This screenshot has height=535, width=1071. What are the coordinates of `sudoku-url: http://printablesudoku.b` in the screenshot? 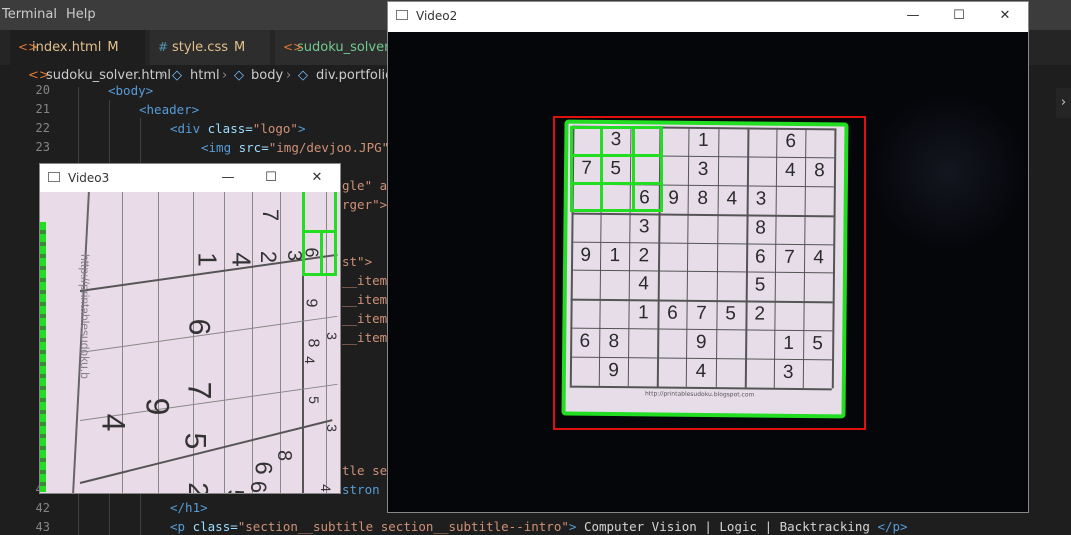 It's located at (85, 316).